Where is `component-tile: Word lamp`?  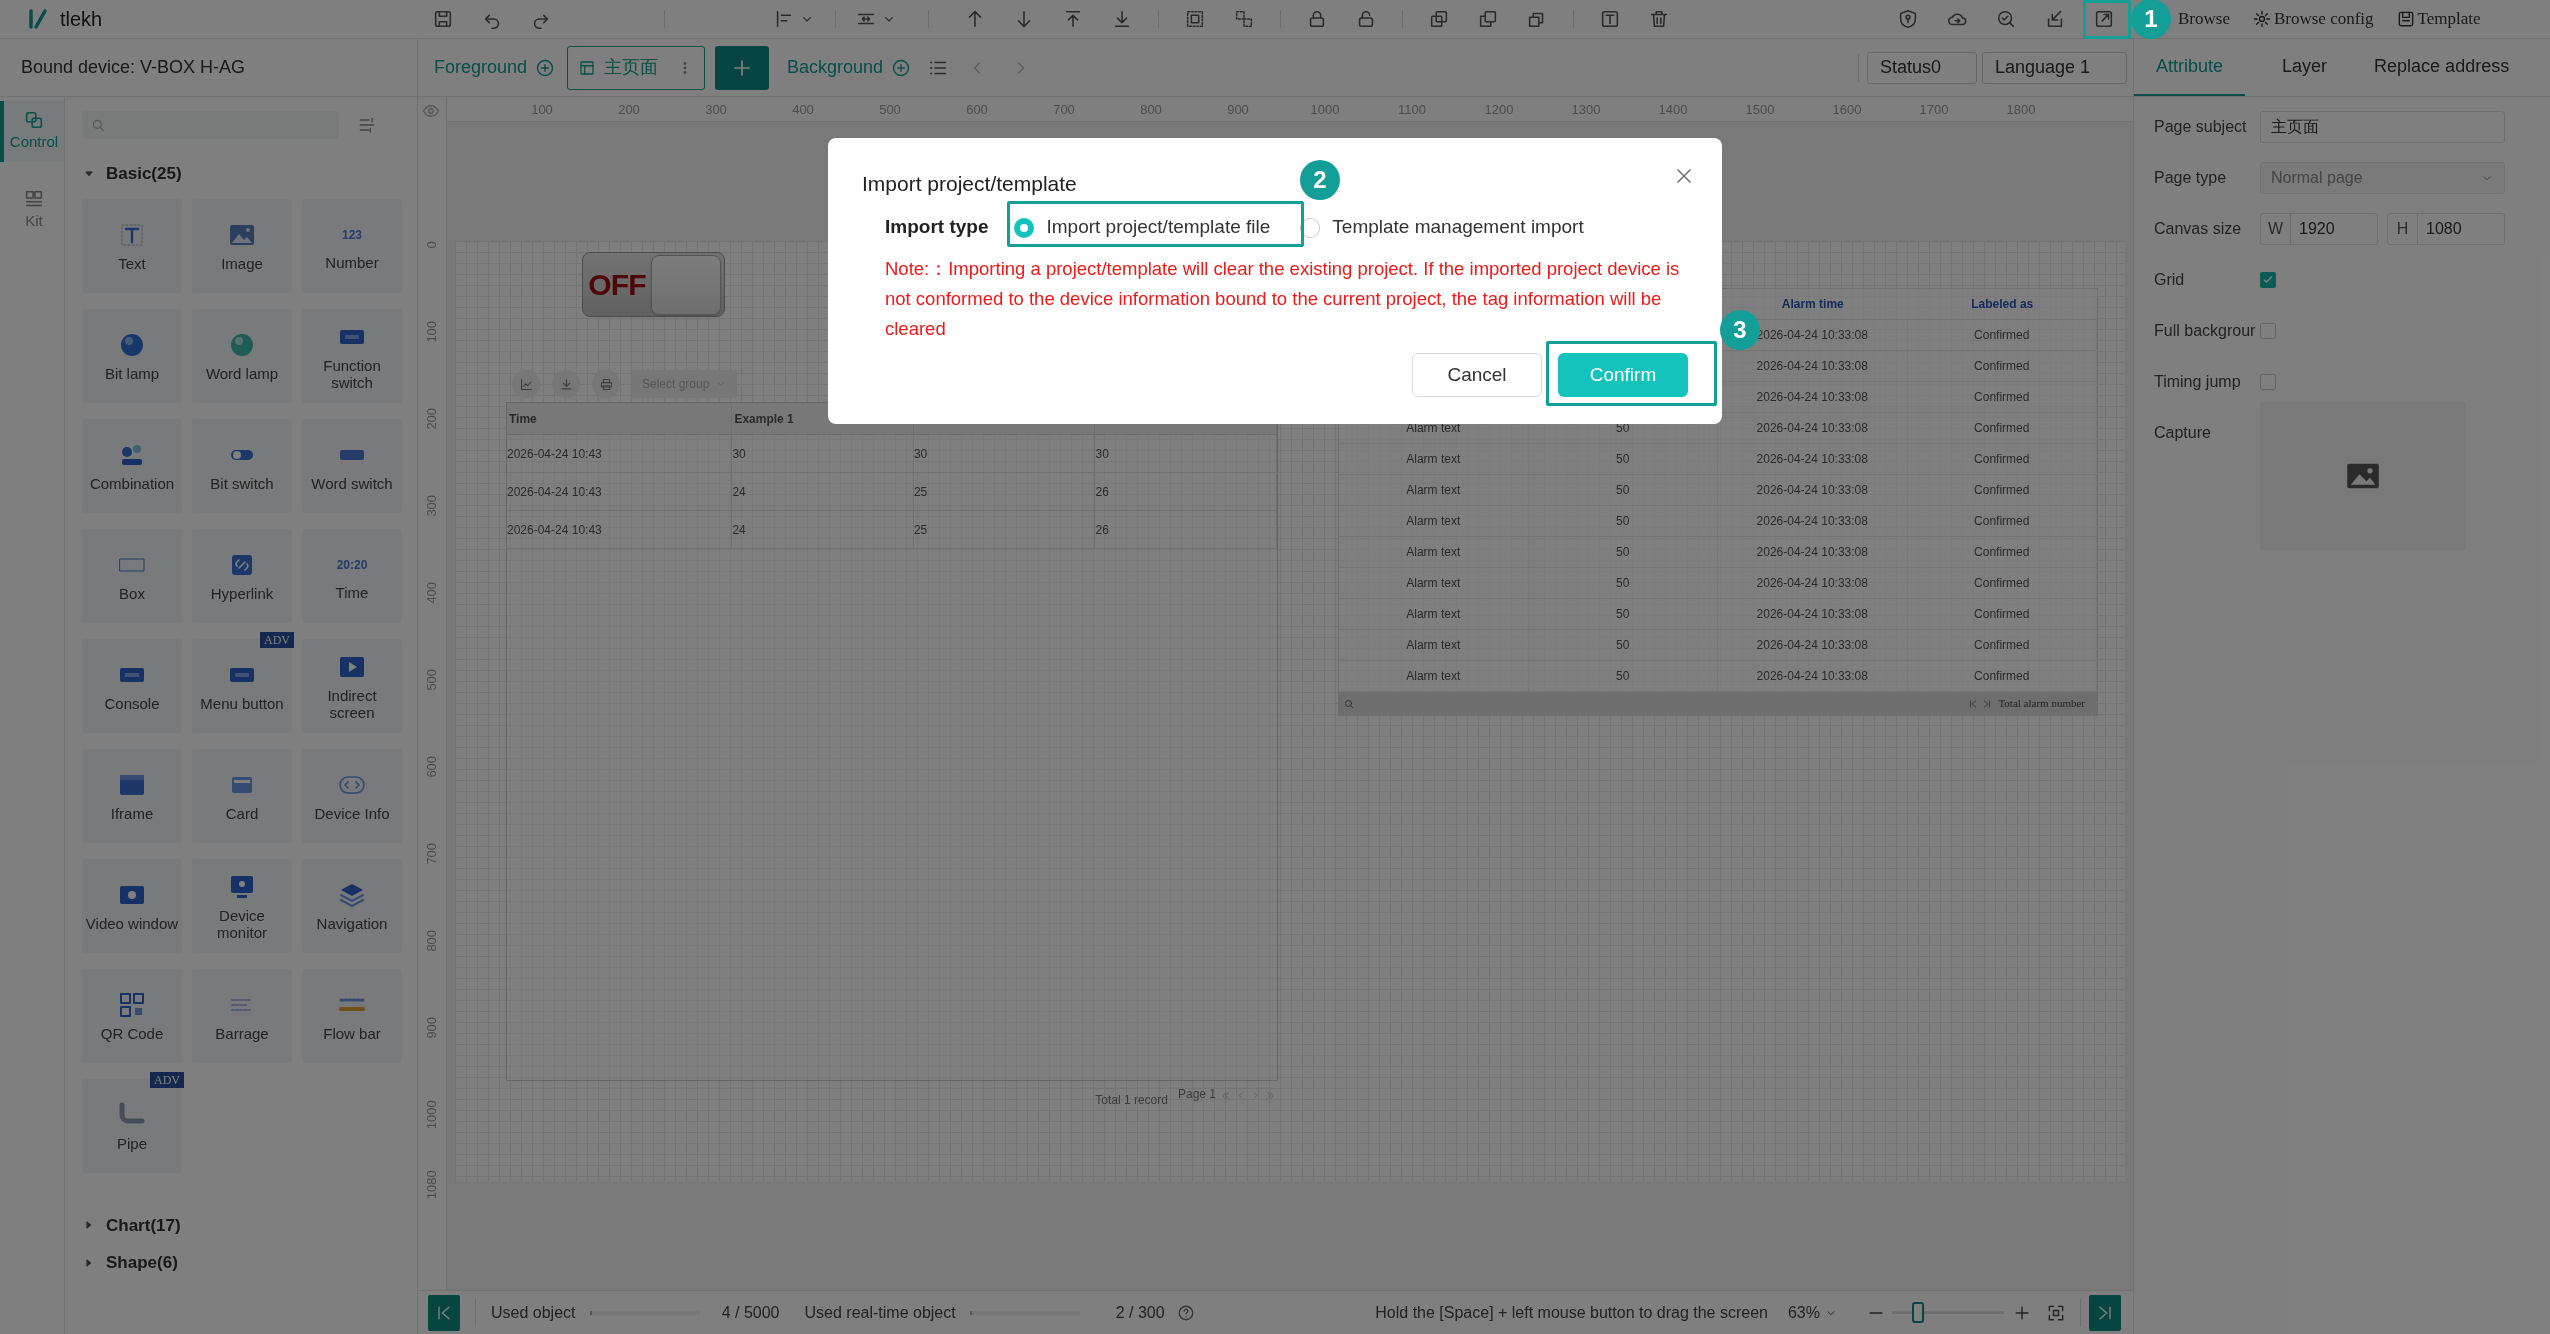
component-tile: Word lamp is located at coordinates (242, 355).